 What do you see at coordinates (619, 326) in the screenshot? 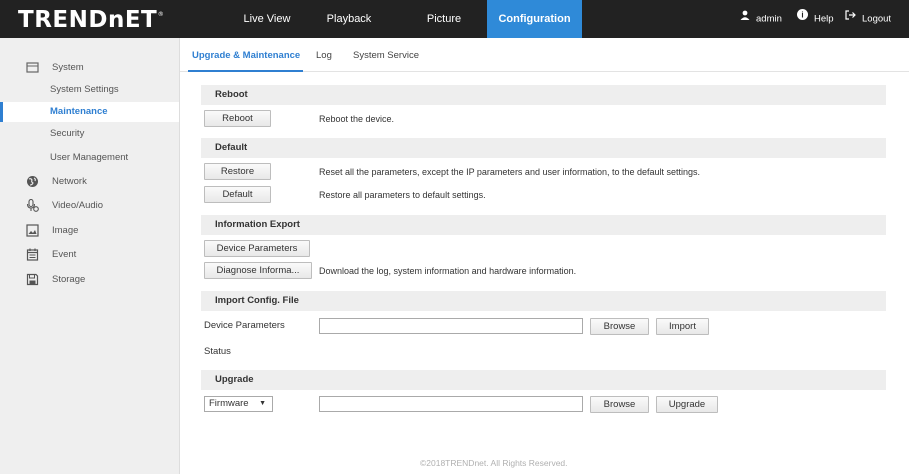
I see `import-browse-button: Browse` at bounding box center [619, 326].